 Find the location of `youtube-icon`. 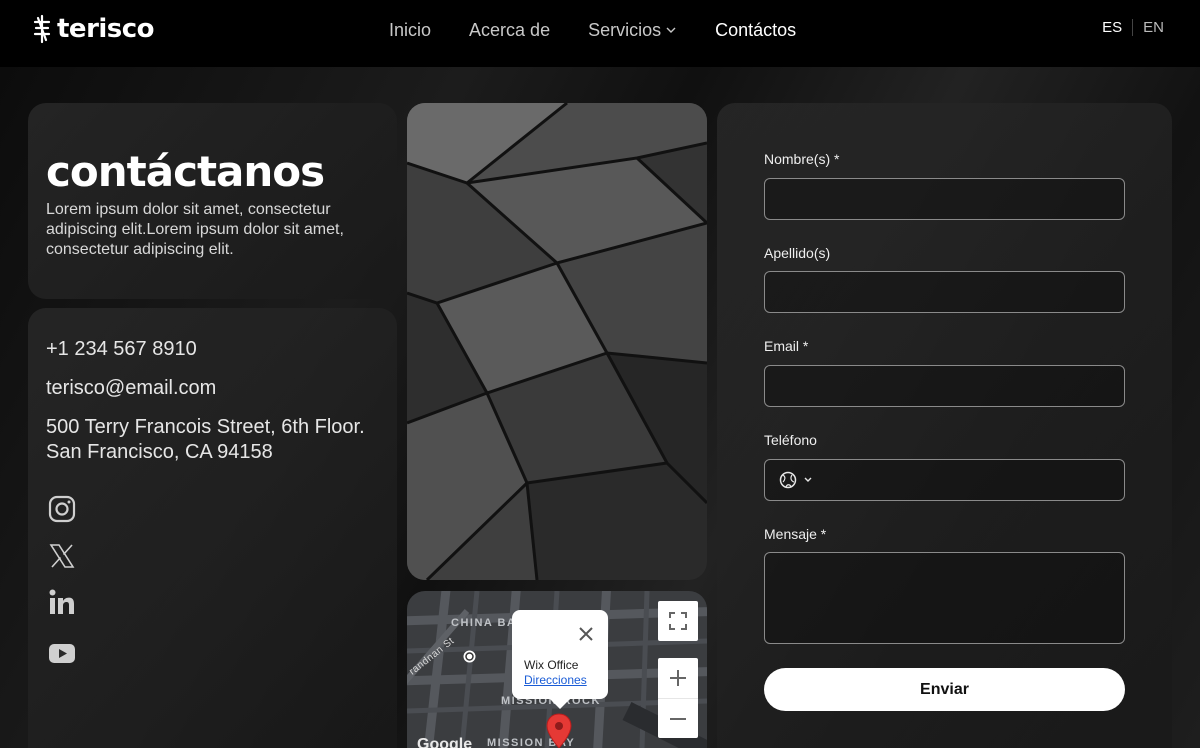

youtube-icon is located at coordinates (62, 653).